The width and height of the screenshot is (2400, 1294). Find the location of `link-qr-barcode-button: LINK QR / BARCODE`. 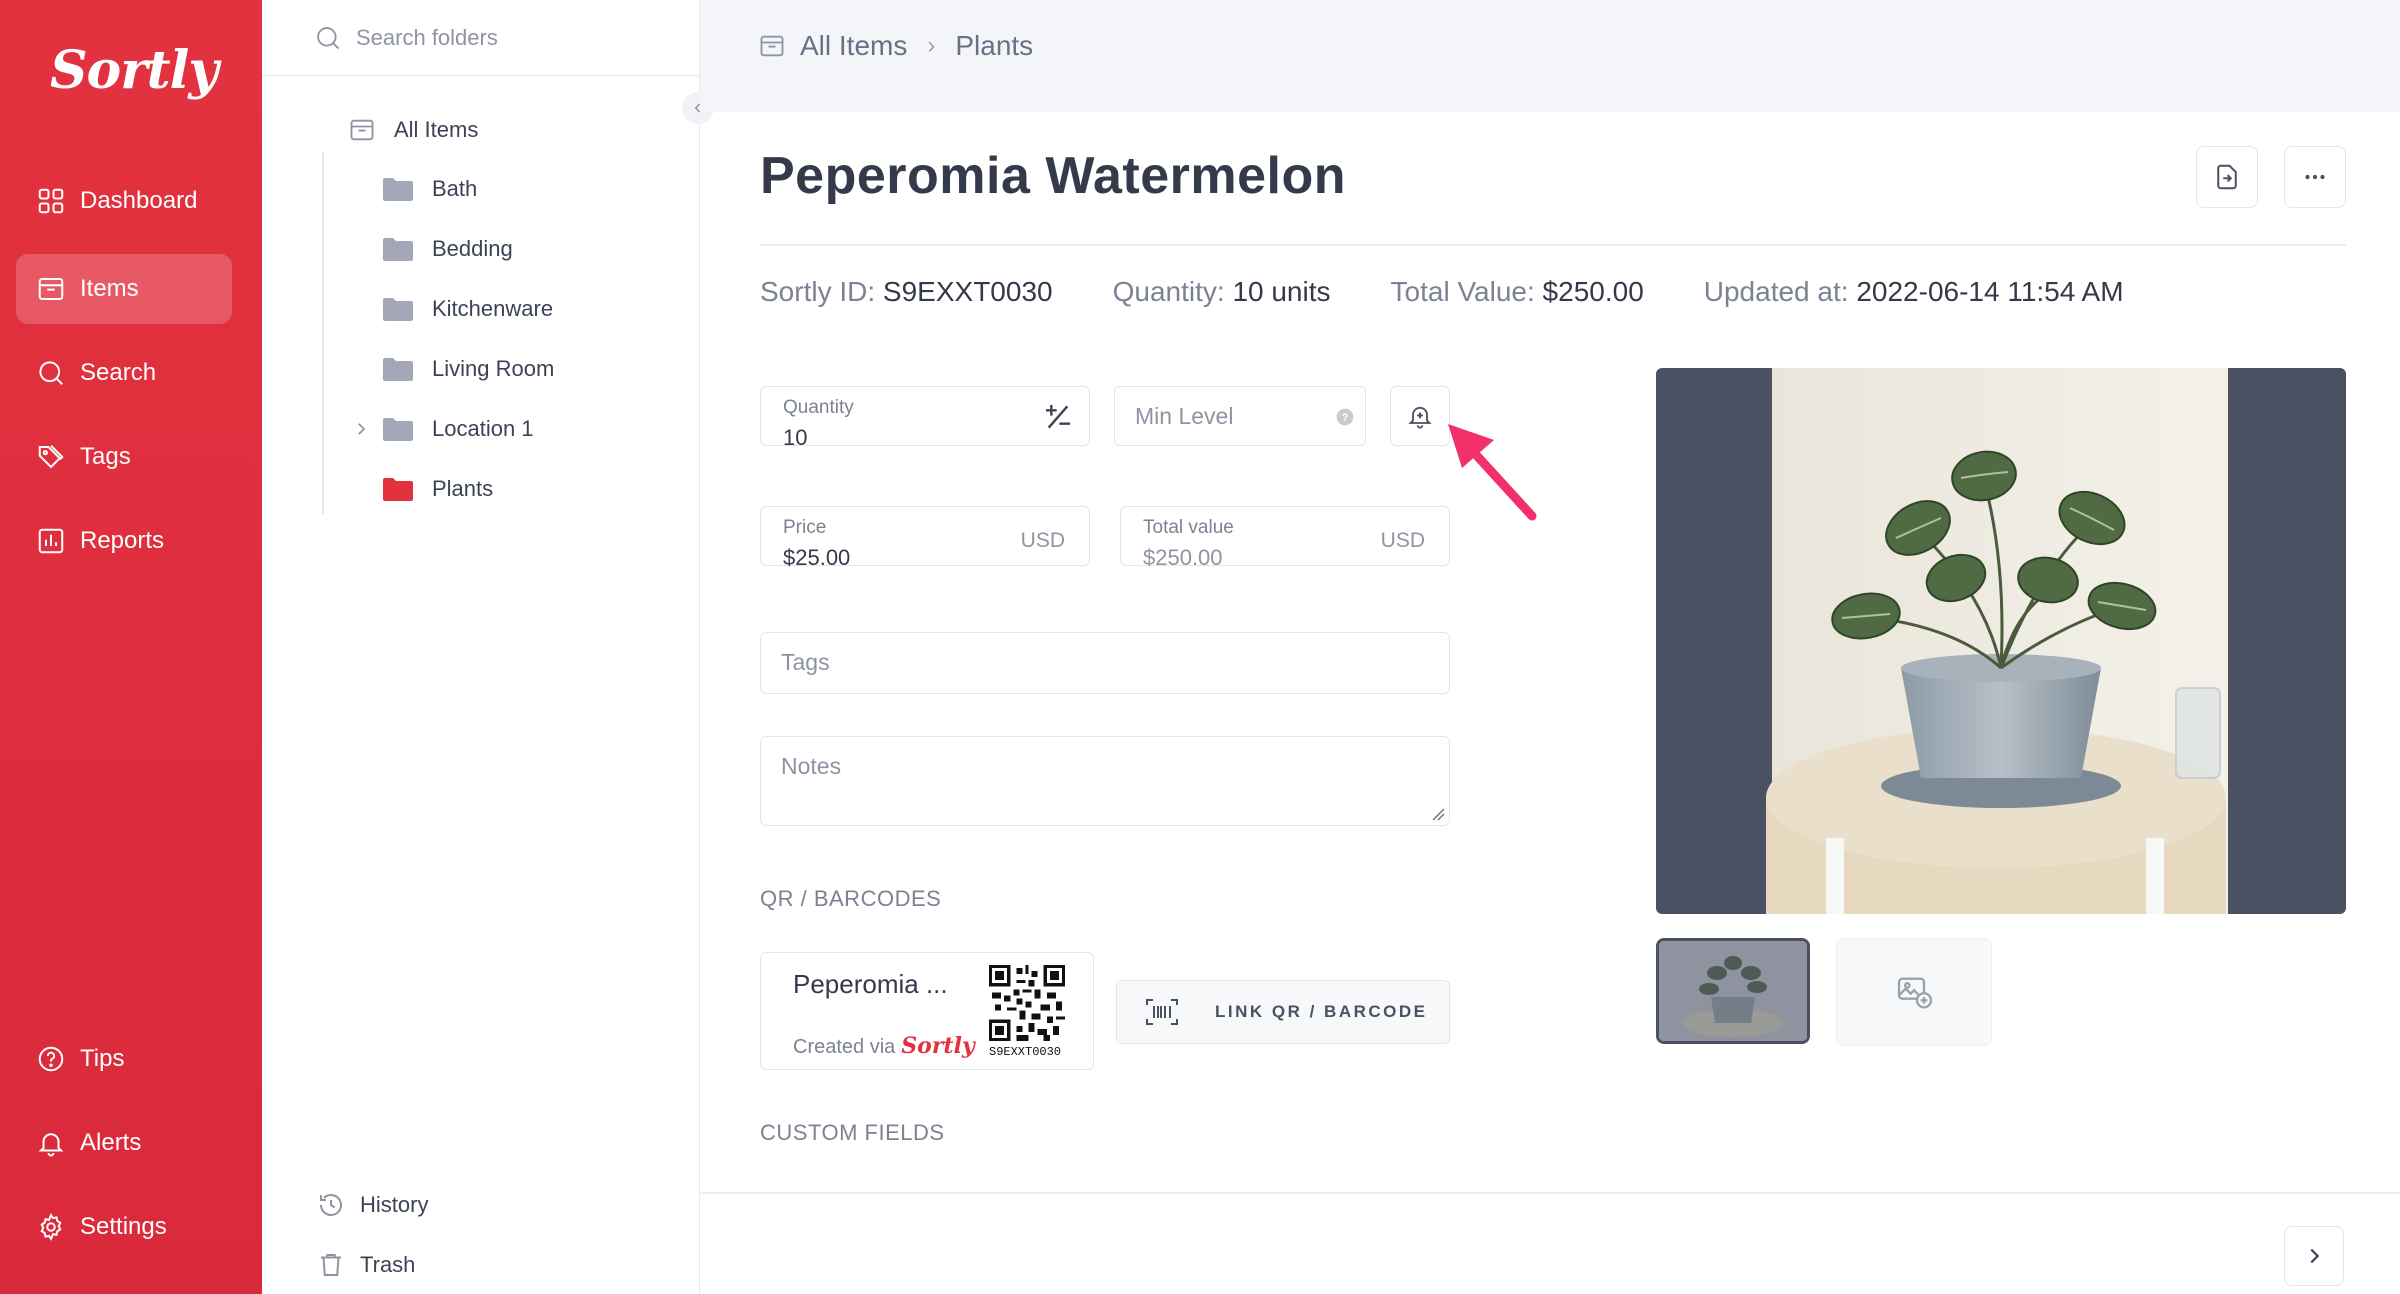

link-qr-barcode-button: LINK QR / BARCODE is located at coordinates (1283, 1012).